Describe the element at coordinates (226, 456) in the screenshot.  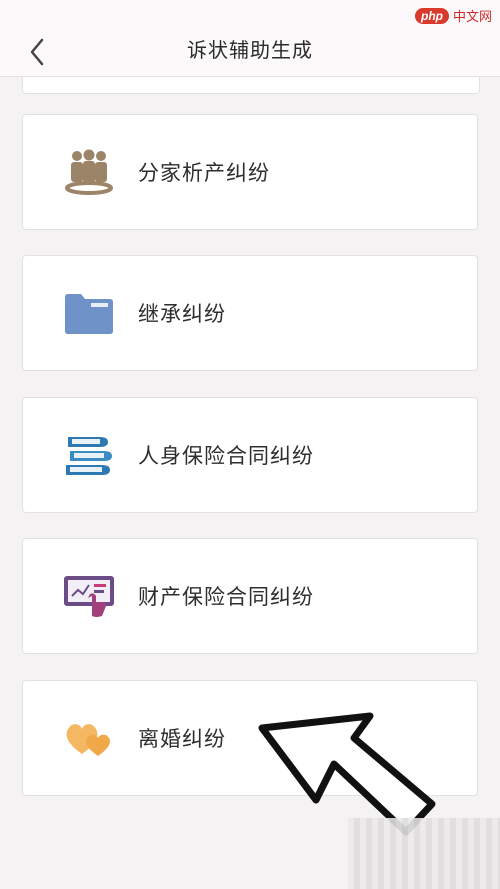
I see `item-label: 人身保险合同纠纷` at that location.